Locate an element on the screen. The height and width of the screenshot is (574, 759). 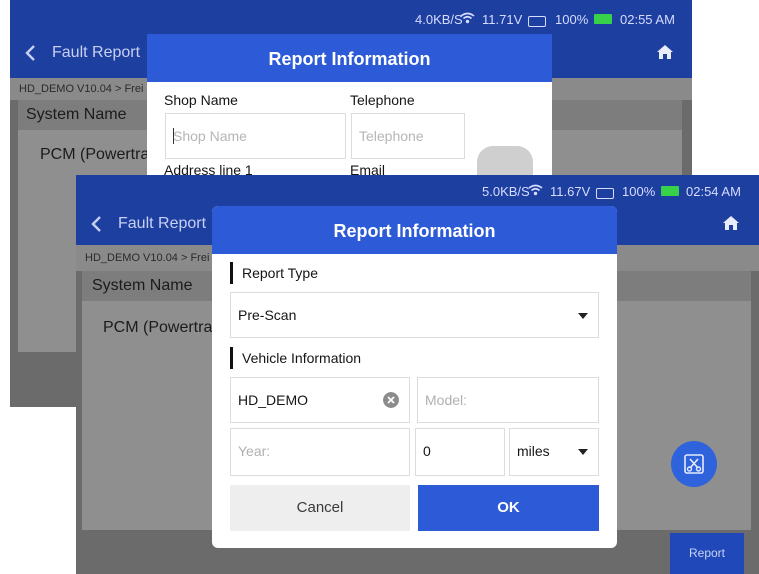
shop-name-label: Shop Name is located at coordinates (201, 100).